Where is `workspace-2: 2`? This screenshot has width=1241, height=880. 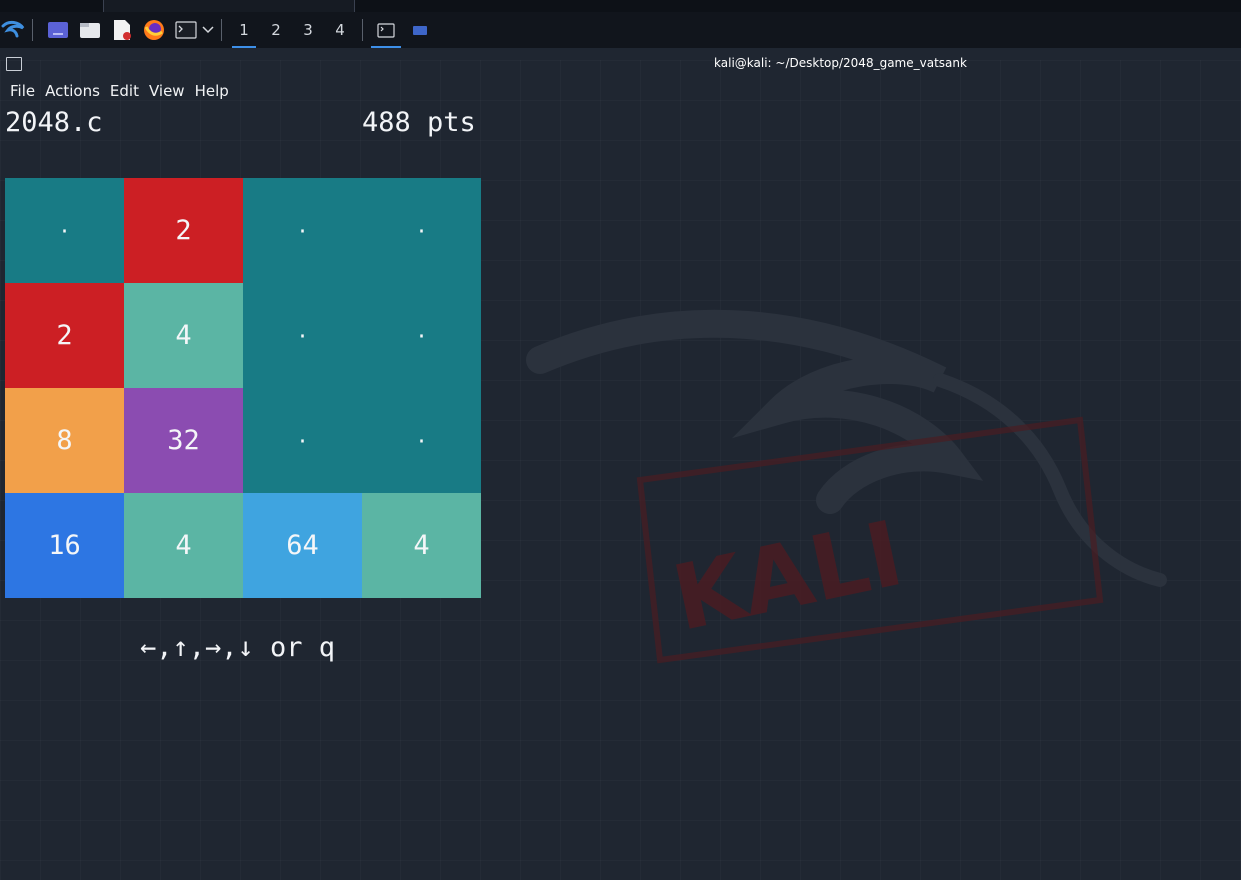
workspace-2: 2 is located at coordinates (276, 30).